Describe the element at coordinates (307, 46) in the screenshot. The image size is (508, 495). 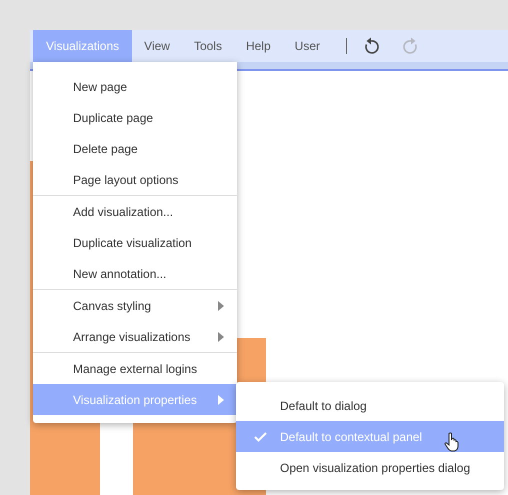
I see `menu-bar-item: User` at that location.